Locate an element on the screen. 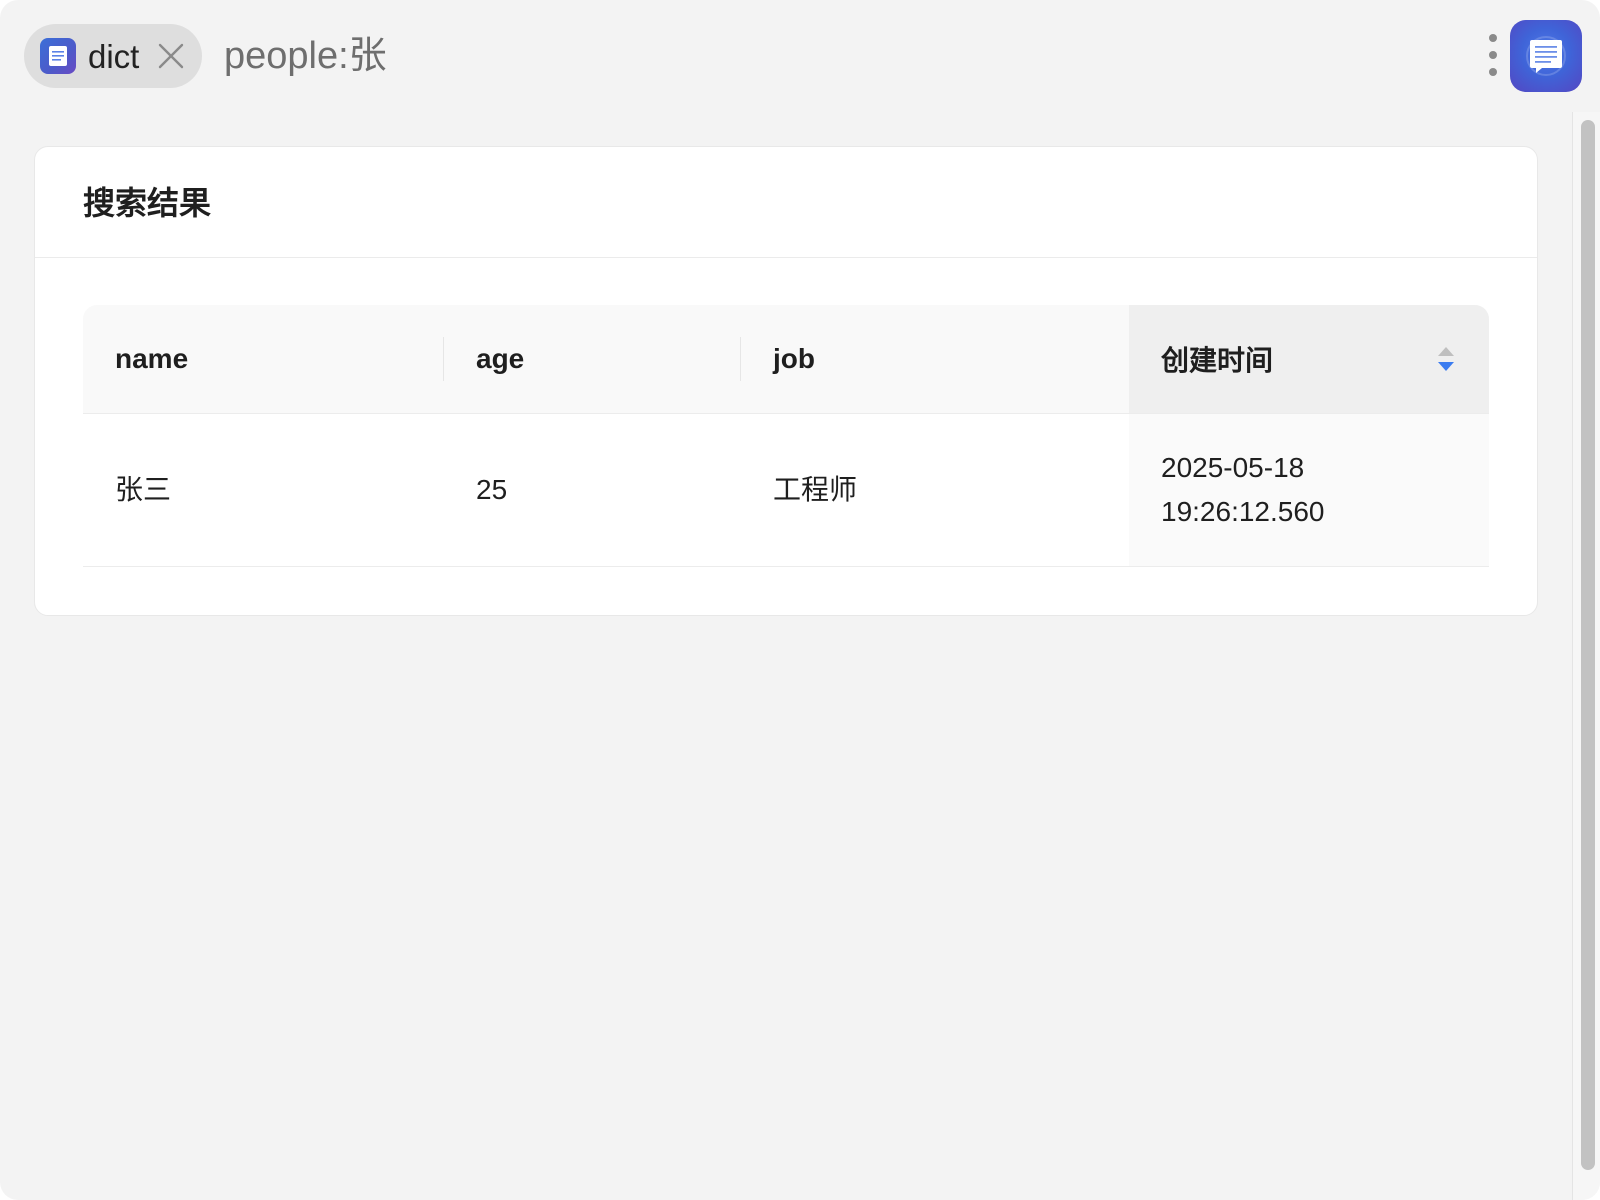  tab-label: dict is located at coordinates (114, 56).